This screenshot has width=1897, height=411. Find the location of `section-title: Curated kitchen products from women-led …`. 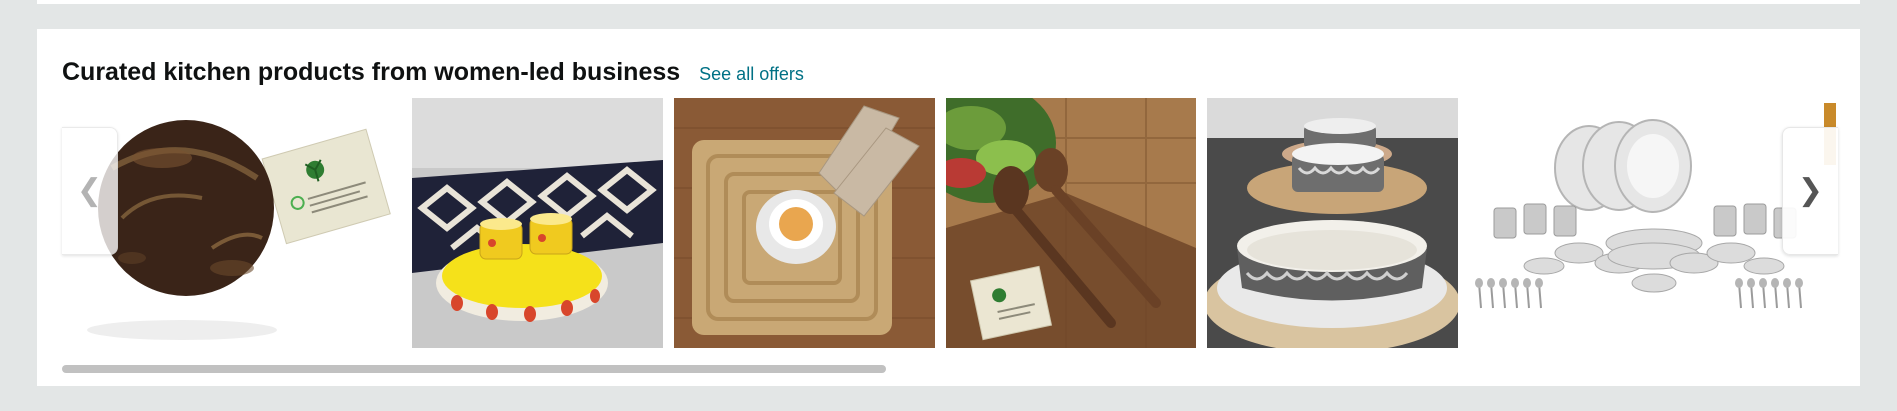

section-title: Curated kitchen products from women-led … is located at coordinates (371, 72).